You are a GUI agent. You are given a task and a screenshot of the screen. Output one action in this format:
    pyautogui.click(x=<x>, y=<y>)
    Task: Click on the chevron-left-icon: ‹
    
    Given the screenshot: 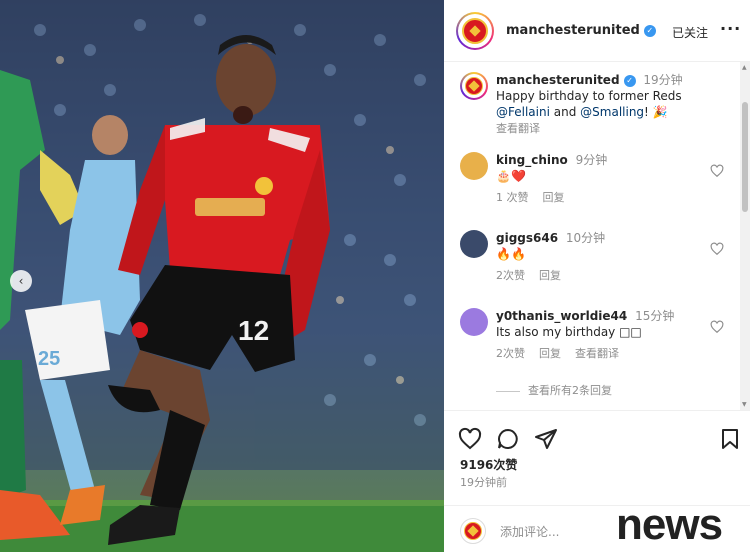 What is the action you would take?
    pyautogui.click(x=21, y=281)
    